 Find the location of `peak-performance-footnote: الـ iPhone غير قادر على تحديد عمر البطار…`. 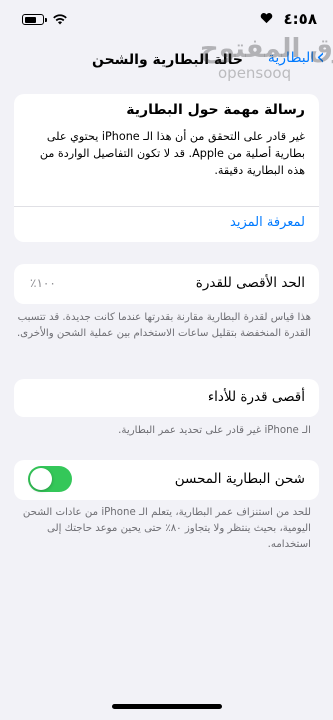

peak-performance-footnote: الـ iPhone غير قادر على تحديد عمر البطار… is located at coordinates (214, 430).